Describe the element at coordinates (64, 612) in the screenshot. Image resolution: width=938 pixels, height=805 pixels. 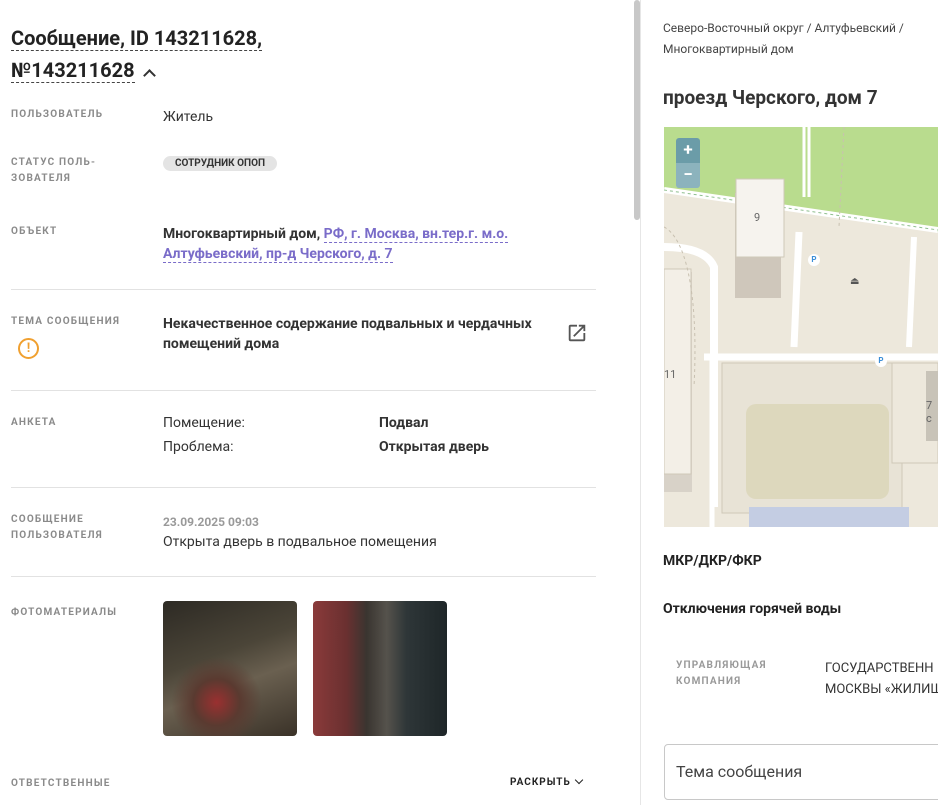
I see `photos-label: ФОТОМАТЕРИАЛЫ` at that location.